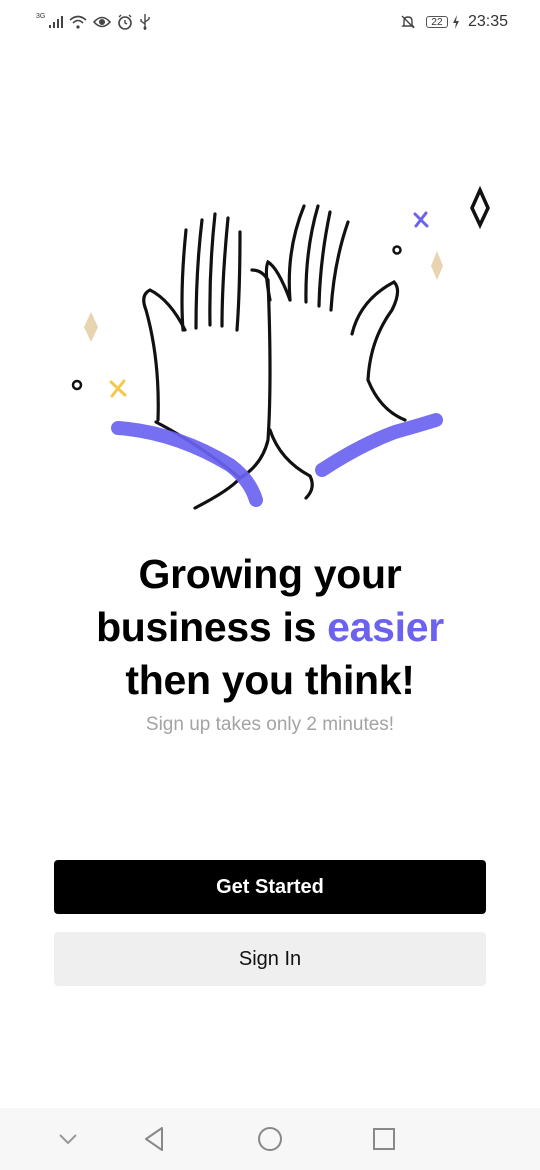 The image size is (540, 1170). I want to click on chevron-down-icon, so click(68, 1139).